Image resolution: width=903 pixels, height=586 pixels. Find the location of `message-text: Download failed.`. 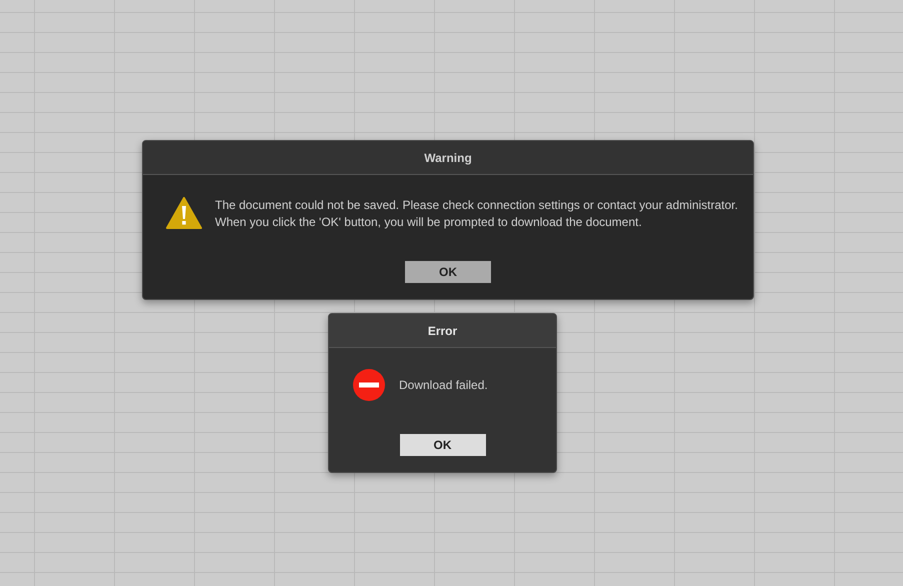

message-text: Download failed. is located at coordinates (443, 385).